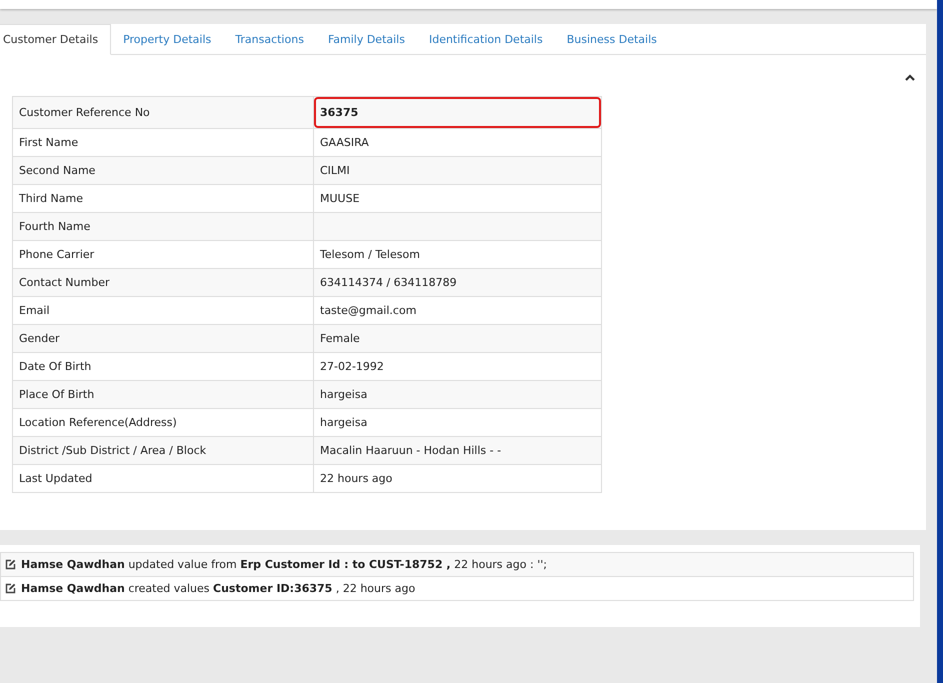 This screenshot has height=683, width=943. What do you see at coordinates (366, 39) in the screenshot?
I see `tab: Family Details` at bounding box center [366, 39].